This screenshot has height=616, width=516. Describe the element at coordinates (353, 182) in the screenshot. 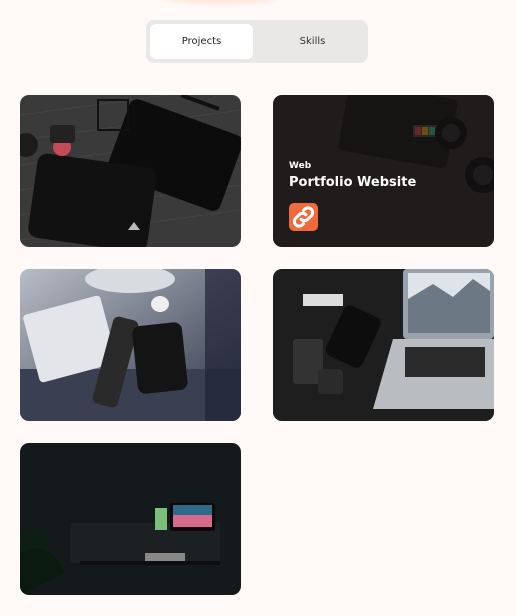

I see `project-title: Portfolio Website` at that location.